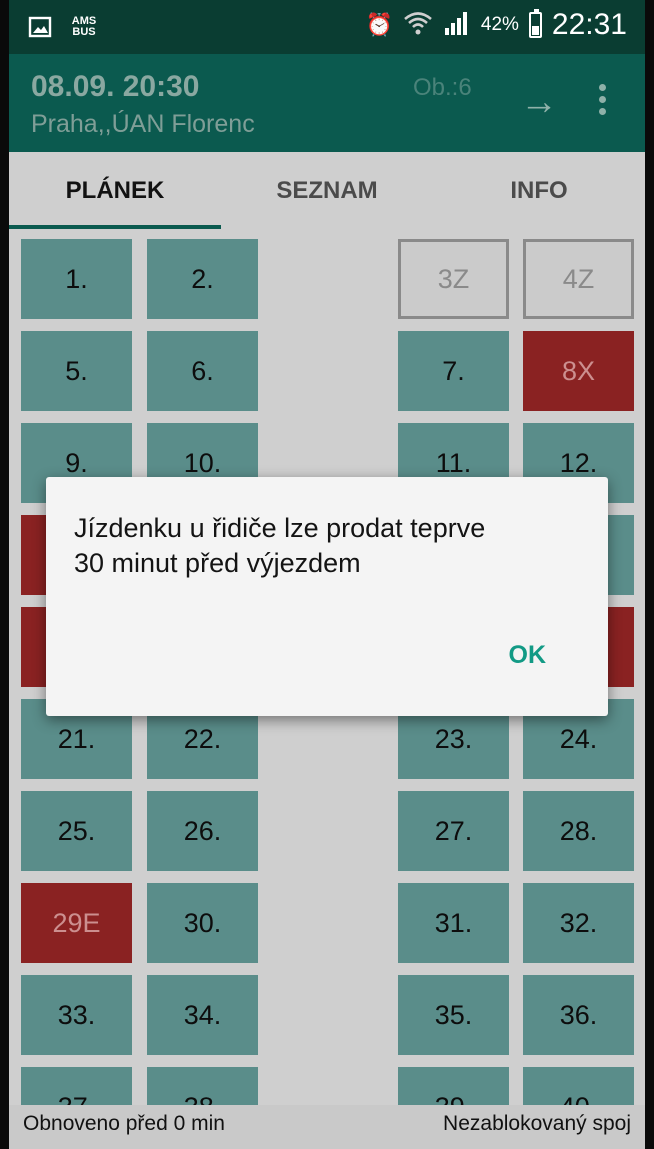 This screenshot has width=654, height=1149. What do you see at coordinates (202, 371) in the screenshot?
I see `seat: 6.` at bounding box center [202, 371].